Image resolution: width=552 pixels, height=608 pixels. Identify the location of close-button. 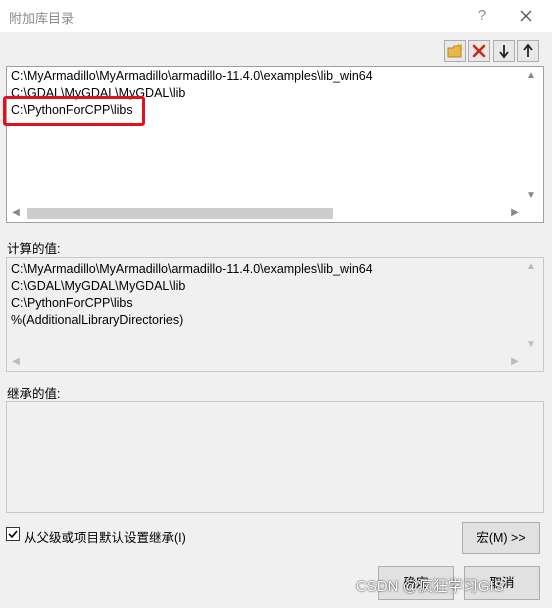
(526, 16).